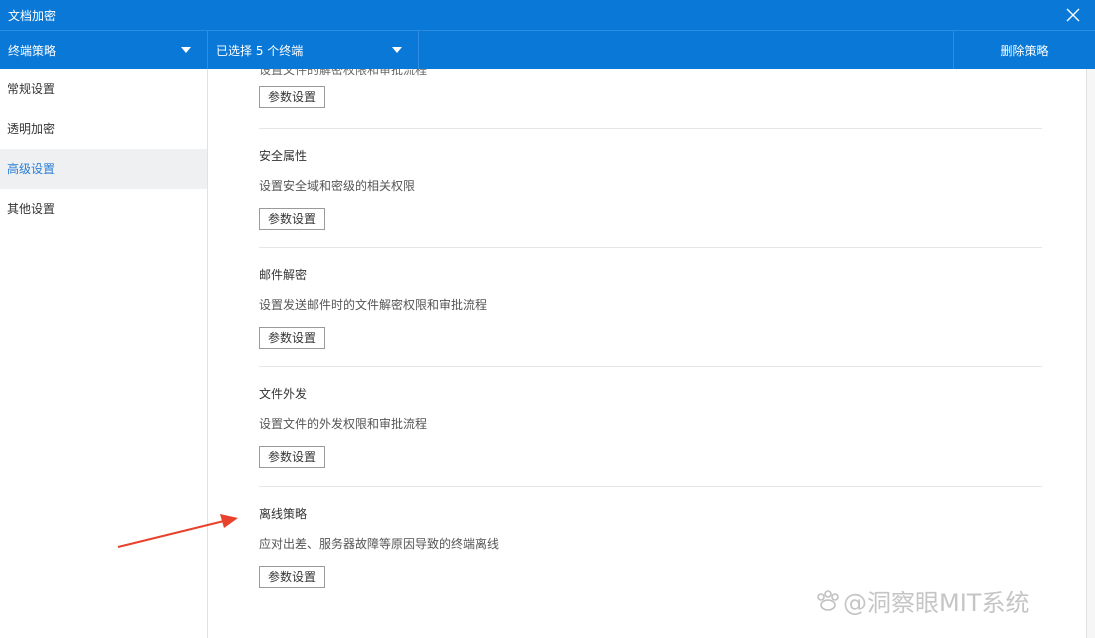 The height and width of the screenshot is (638, 1095). I want to click on sidebar-item-general: 常规设置, so click(103, 89).